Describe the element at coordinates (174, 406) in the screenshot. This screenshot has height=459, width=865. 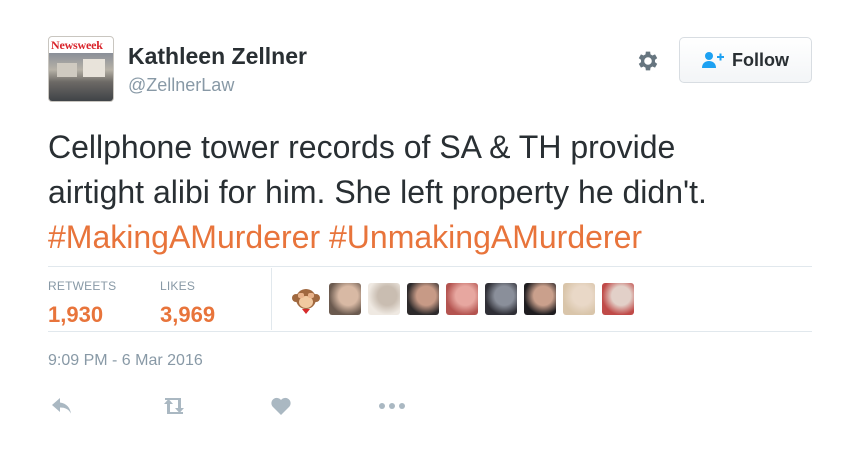
I see `retweet-icon` at that location.